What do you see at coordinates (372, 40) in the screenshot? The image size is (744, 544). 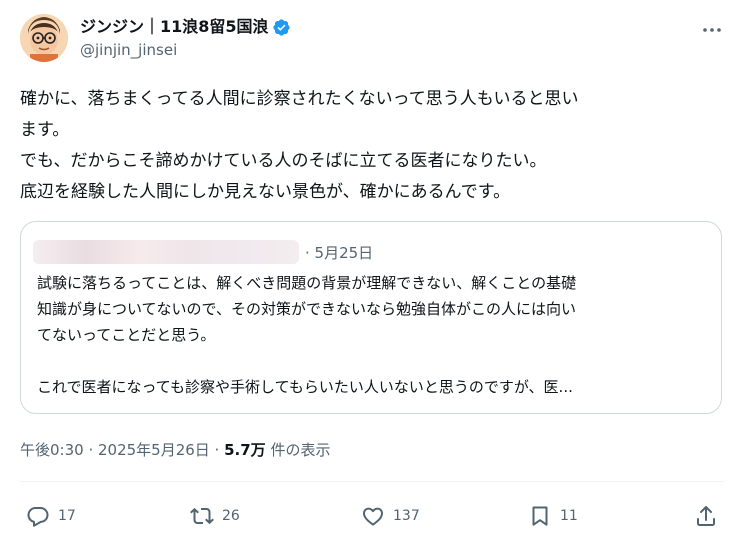 I see `post-header: ジンジン｜11浪8留5国浪 @jinjin_jinsei` at bounding box center [372, 40].